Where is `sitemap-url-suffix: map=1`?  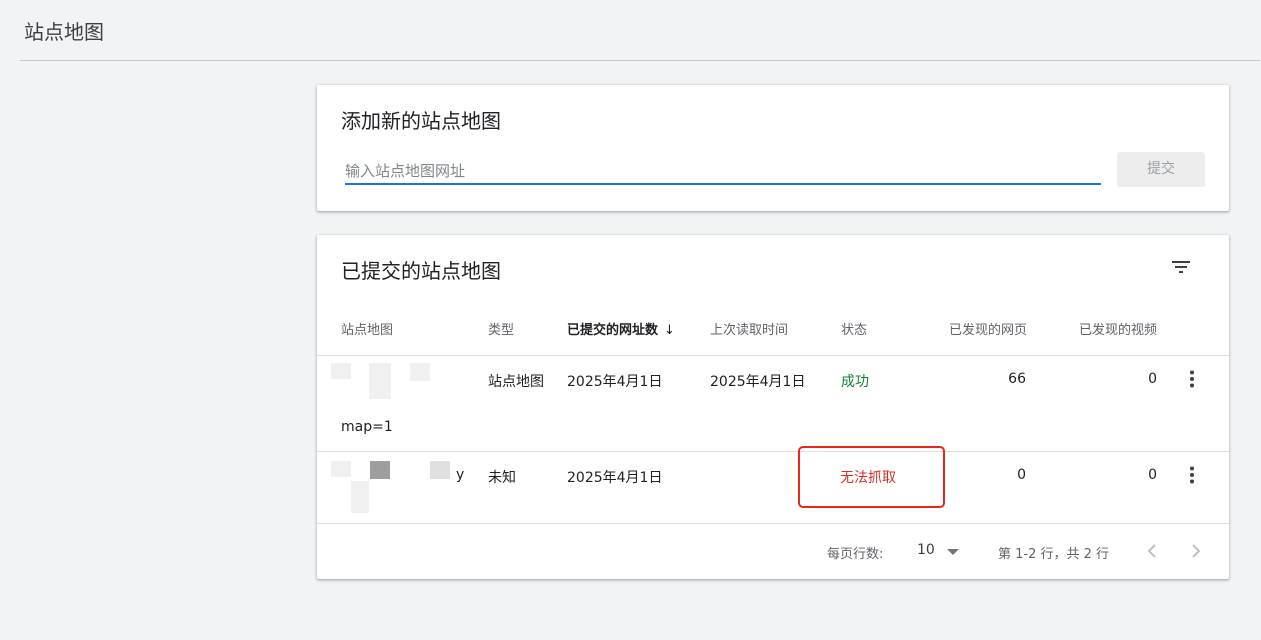
sitemap-url-suffix: map=1 is located at coordinates (367, 427).